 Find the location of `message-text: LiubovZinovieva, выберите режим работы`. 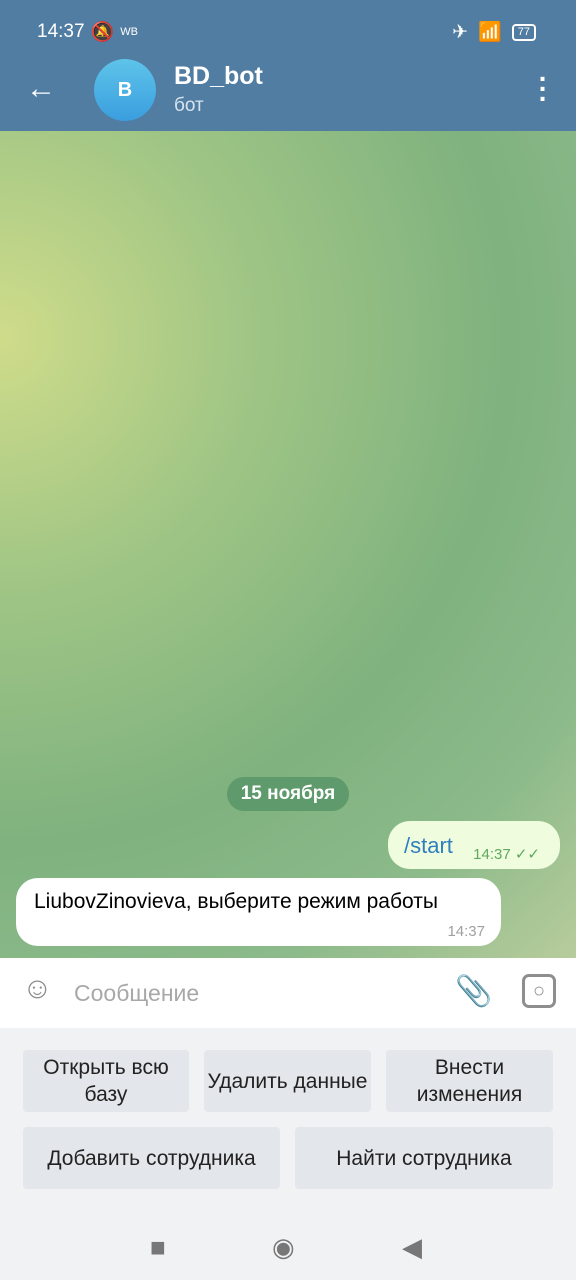

message-text: LiubovZinovieva, выберите режим работы is located at coordinates (236, 901).